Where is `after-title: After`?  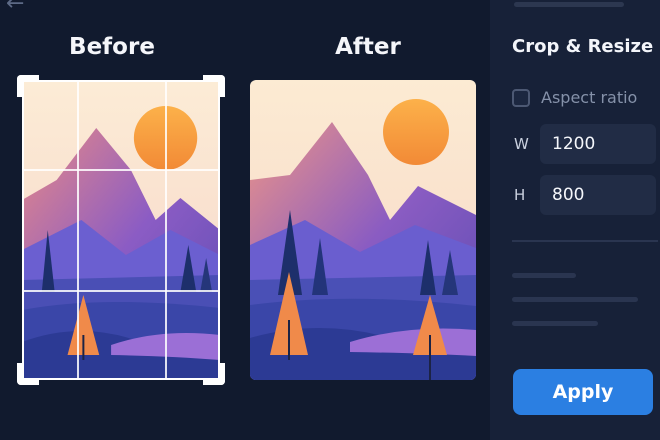 after-title: After is located at coordinates (368, 47).